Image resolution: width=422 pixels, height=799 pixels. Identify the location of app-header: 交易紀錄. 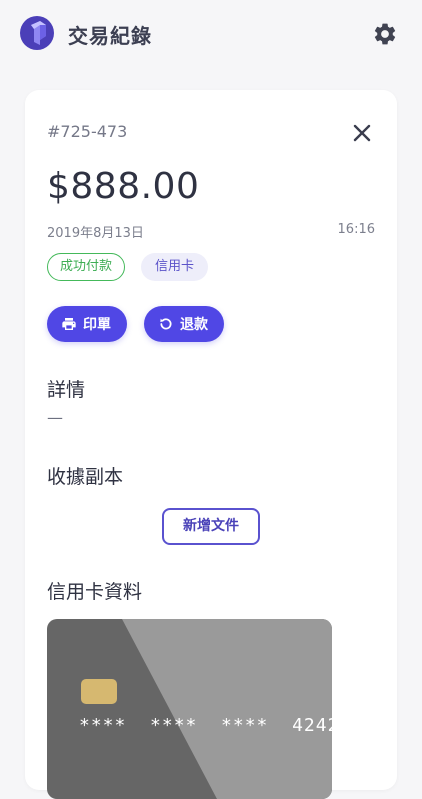
(211, 34).